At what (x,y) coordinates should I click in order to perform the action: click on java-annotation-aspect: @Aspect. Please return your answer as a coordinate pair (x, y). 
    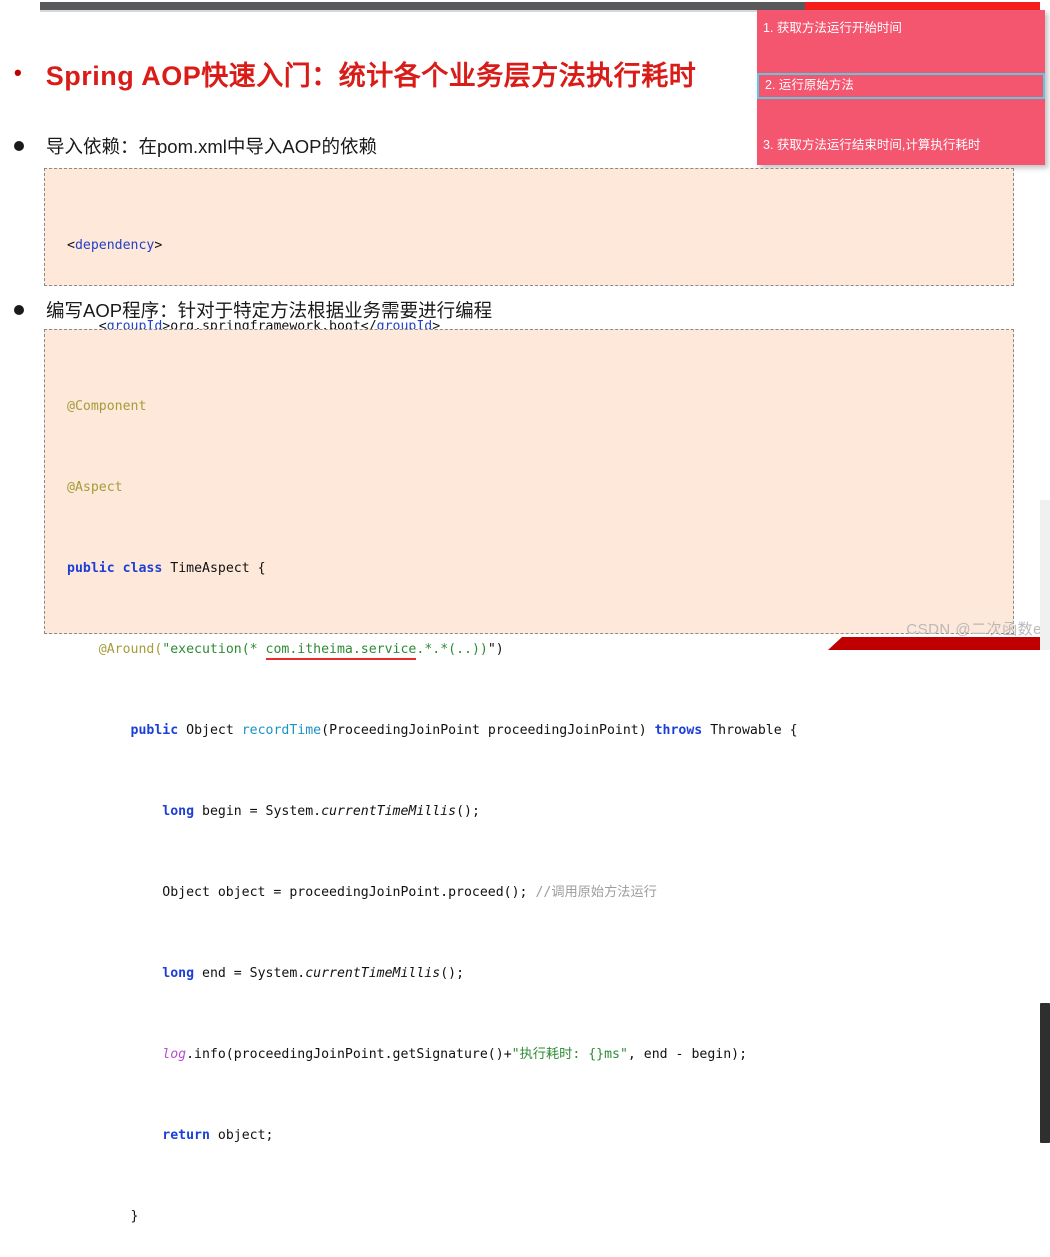
    Looking at the image, I should click on (95, 487).